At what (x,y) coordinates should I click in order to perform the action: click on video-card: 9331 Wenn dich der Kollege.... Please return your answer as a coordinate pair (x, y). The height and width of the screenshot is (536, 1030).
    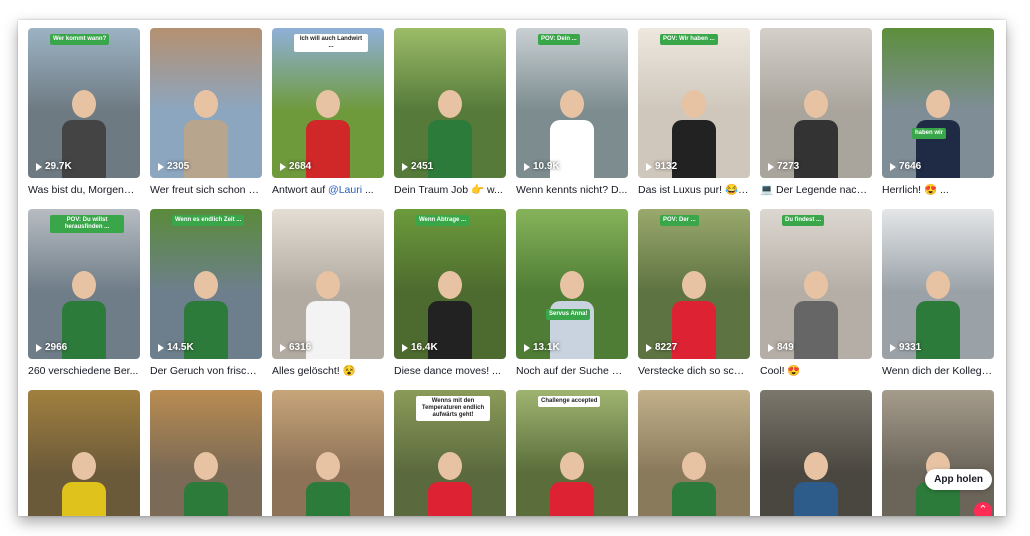
    Looking at the image, I should click on (938, 293).